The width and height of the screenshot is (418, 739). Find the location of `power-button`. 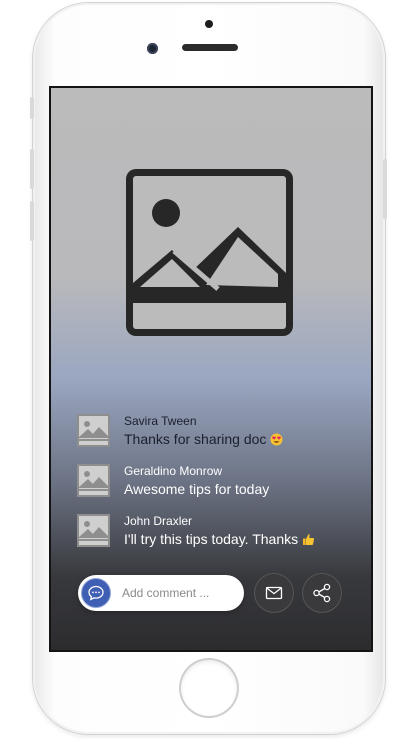

power-button is located at coordinates (385, 189).